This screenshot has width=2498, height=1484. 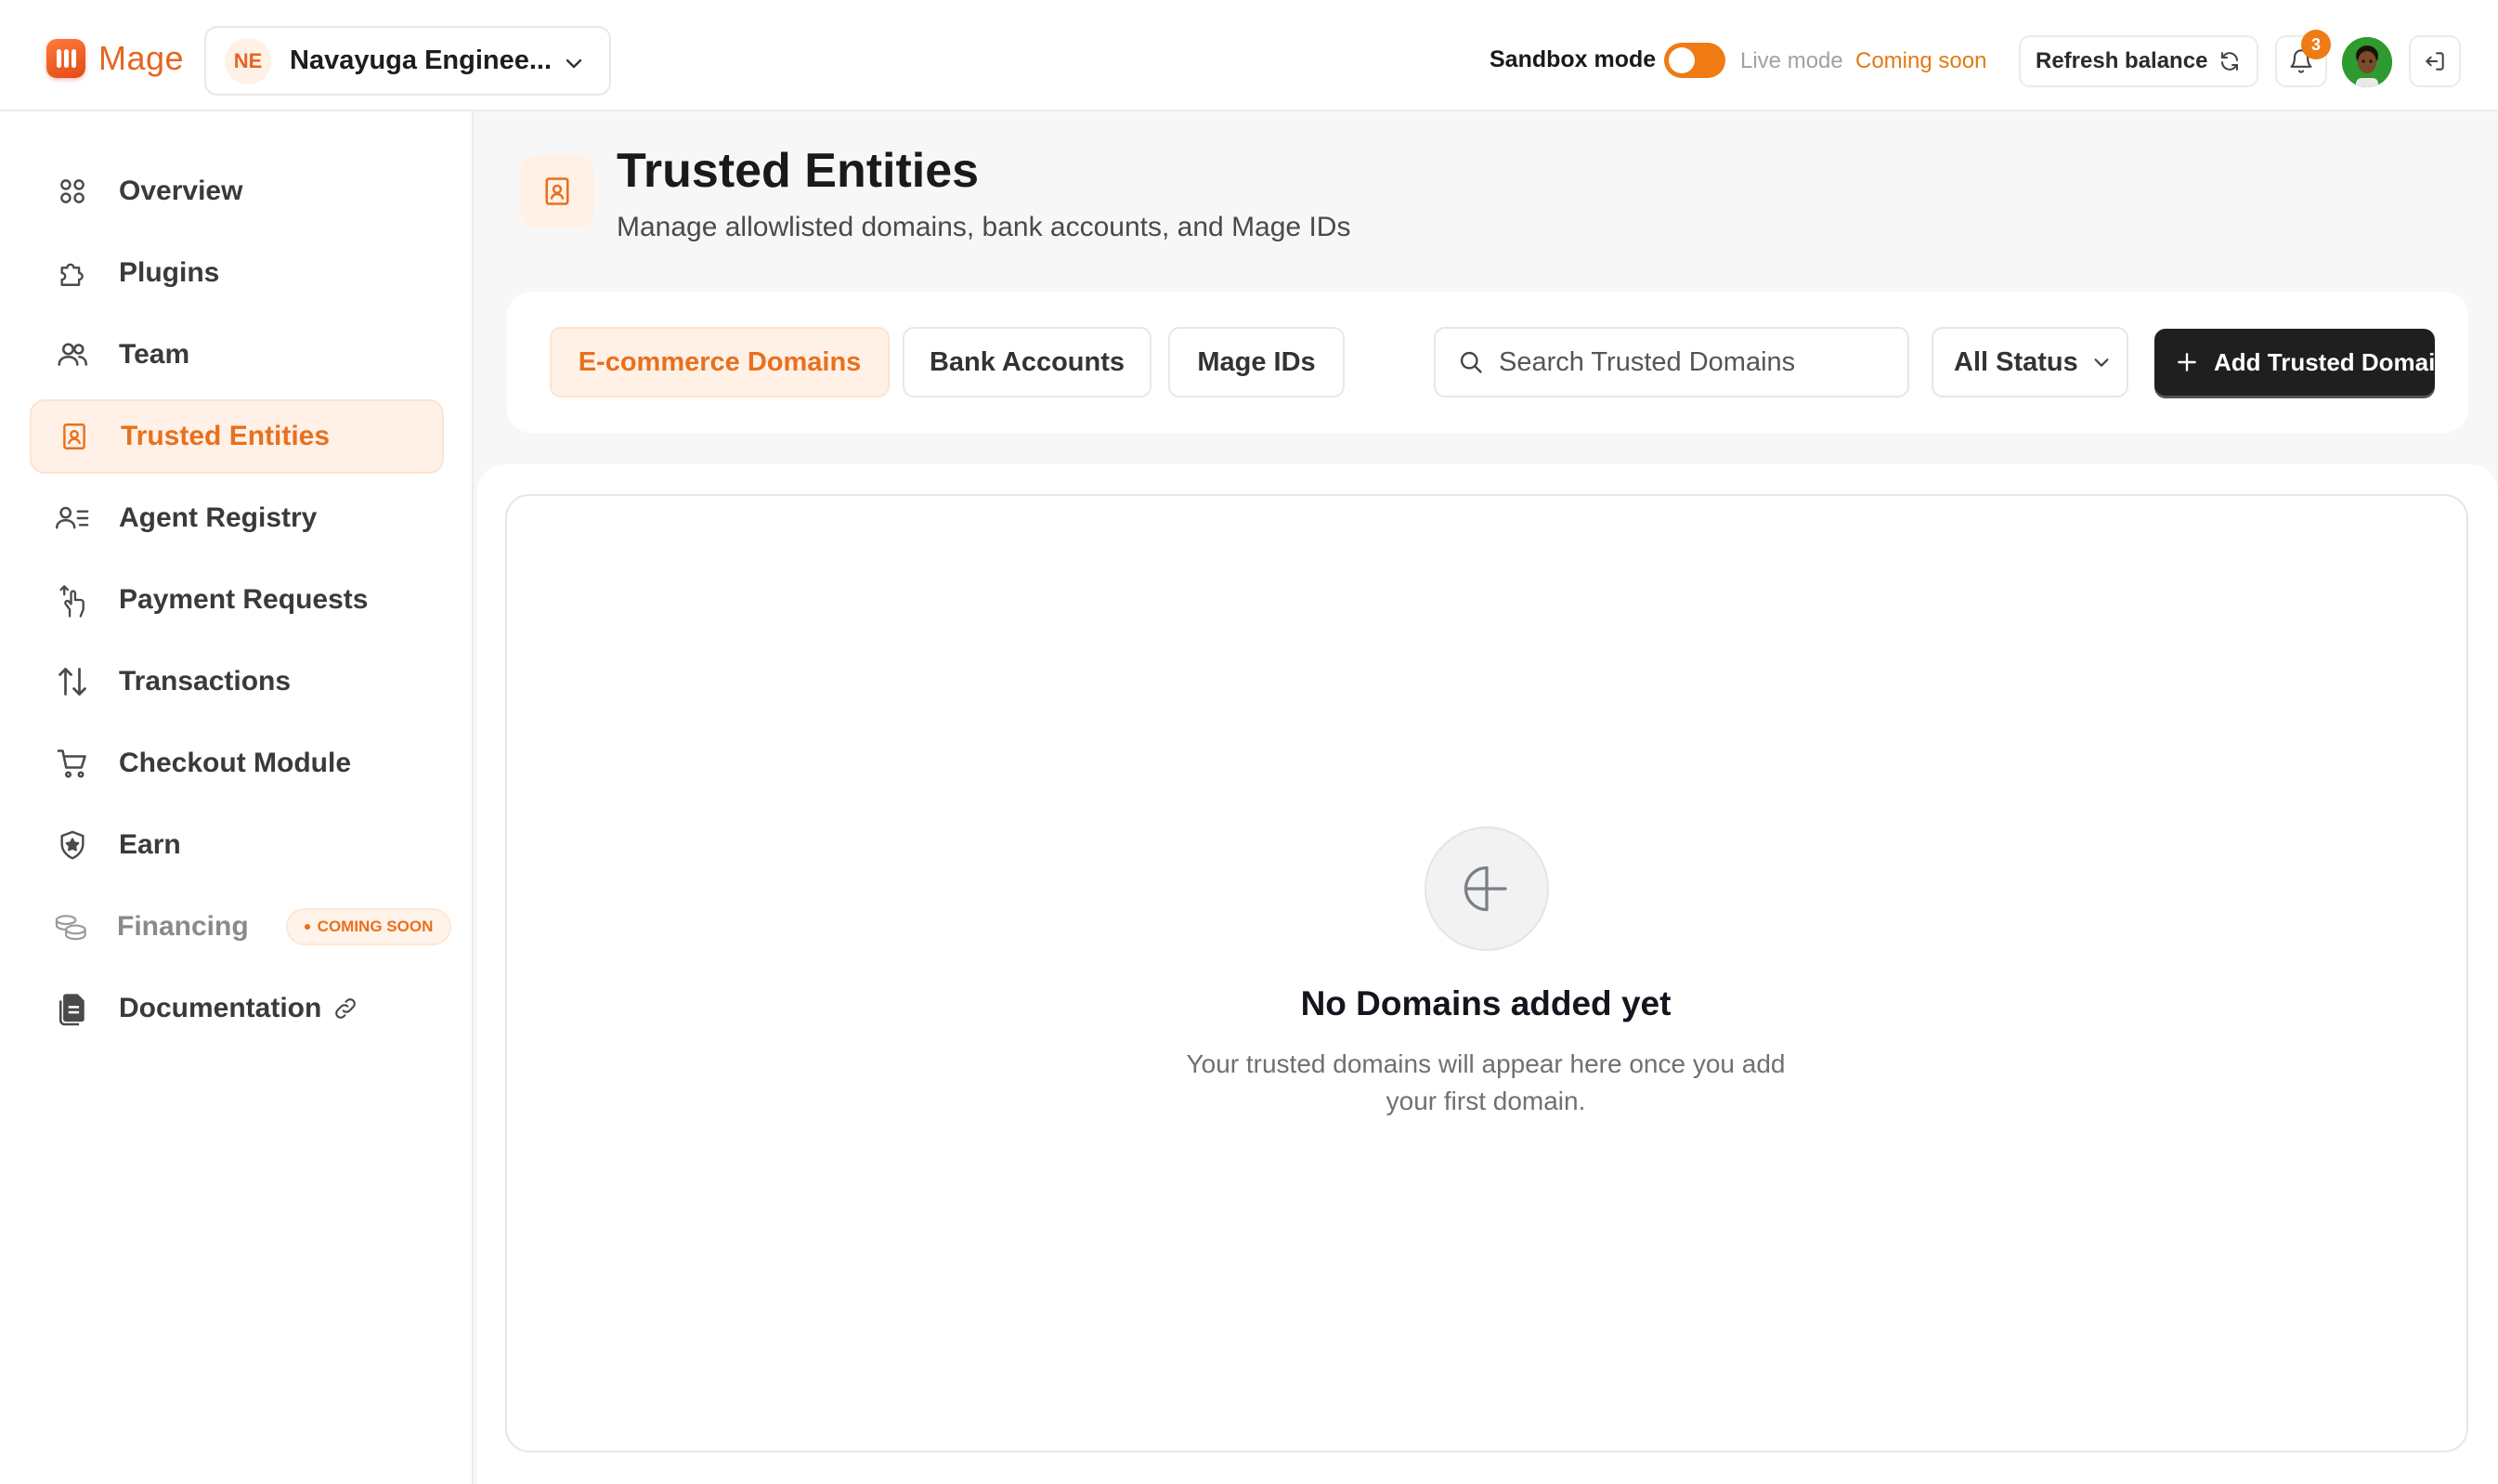 I want to click on link-icon, so click(x=345, y=1009).